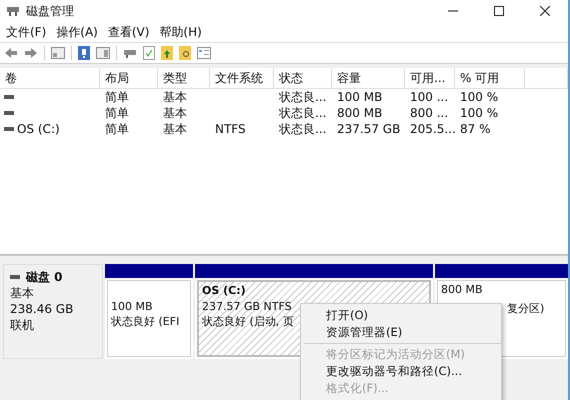  I want to click on partition-name: OS (C:), so click(224, 291).